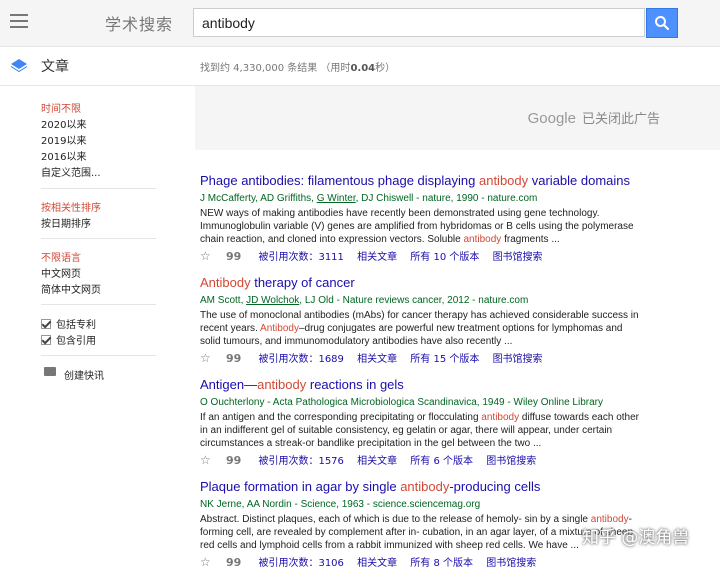 The width and height of the screenshot is (720, 571). I want to click on result-actions: ☆ 99 被引用次数：3111 相关文章 所有 10 个版本 图书馆搜索, so click(420, 257).